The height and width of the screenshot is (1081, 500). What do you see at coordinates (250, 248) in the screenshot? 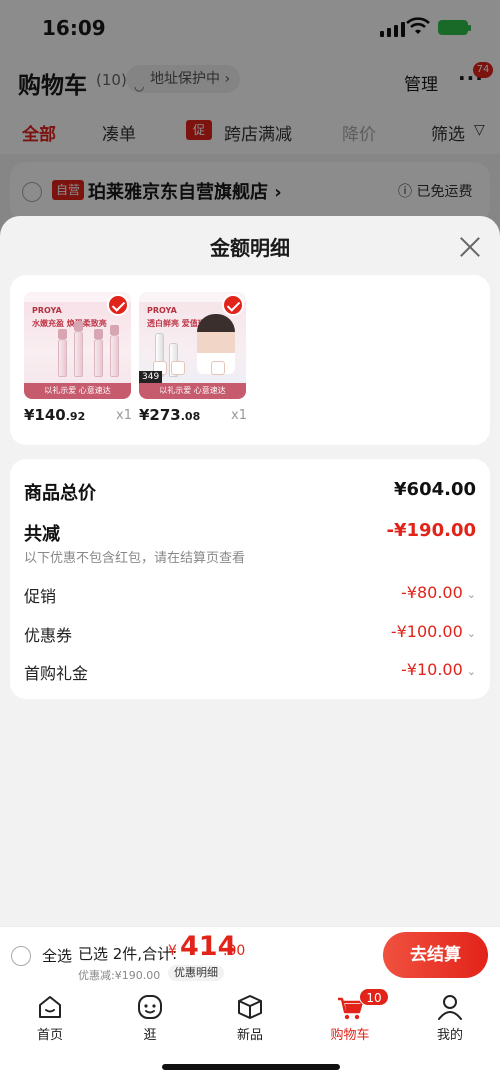
I see `sheet-title: 金额明细` at bounding box center [250, 248].